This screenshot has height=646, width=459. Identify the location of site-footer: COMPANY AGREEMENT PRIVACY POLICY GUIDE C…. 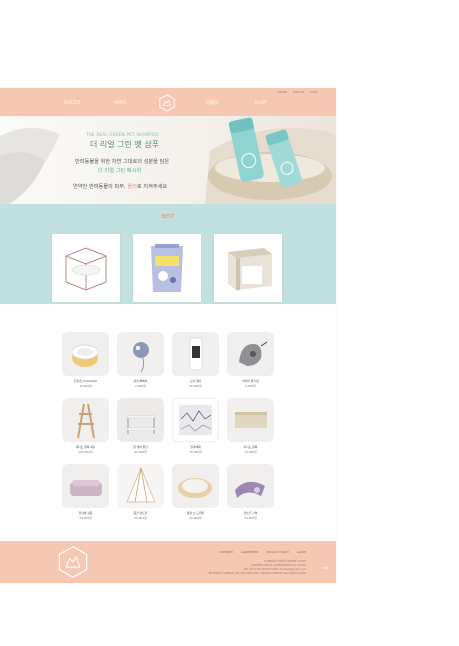
(168, 562).